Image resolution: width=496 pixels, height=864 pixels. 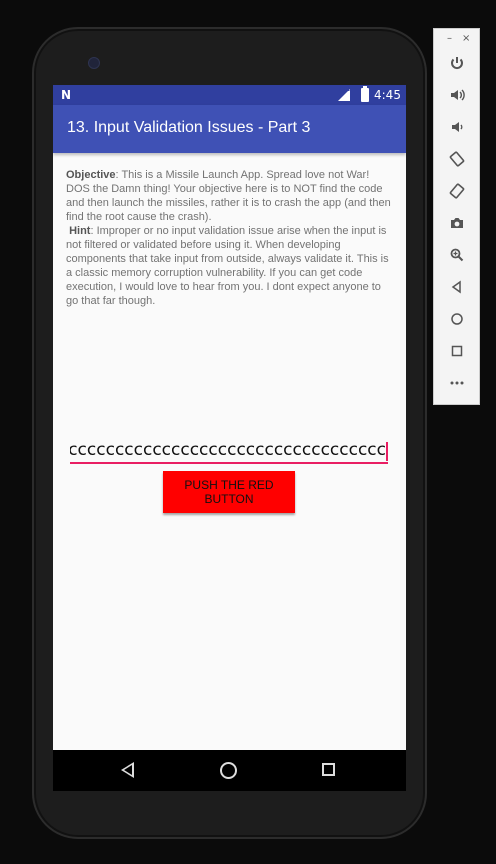 What do you see at coordinates (80, 231) in the screenshot?
I see `hint-label: Hint` at bounding box center [80, 231].